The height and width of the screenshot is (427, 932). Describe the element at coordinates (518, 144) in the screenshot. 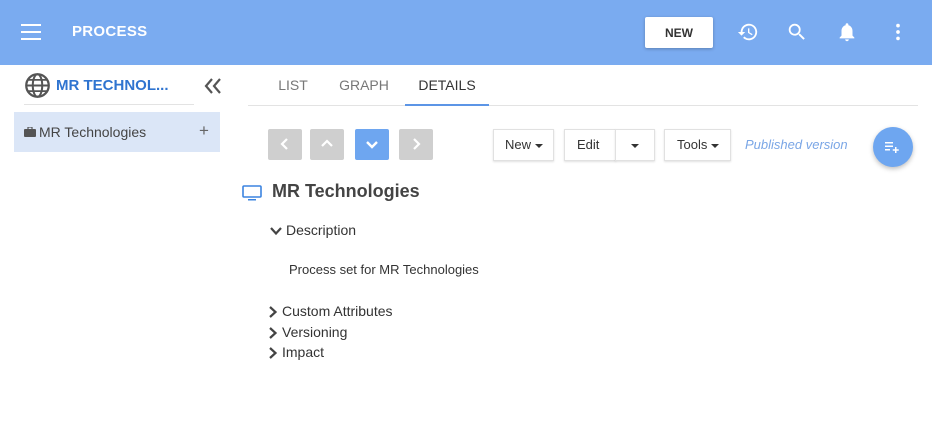

I see `new-dropdown-label: New` at that location.